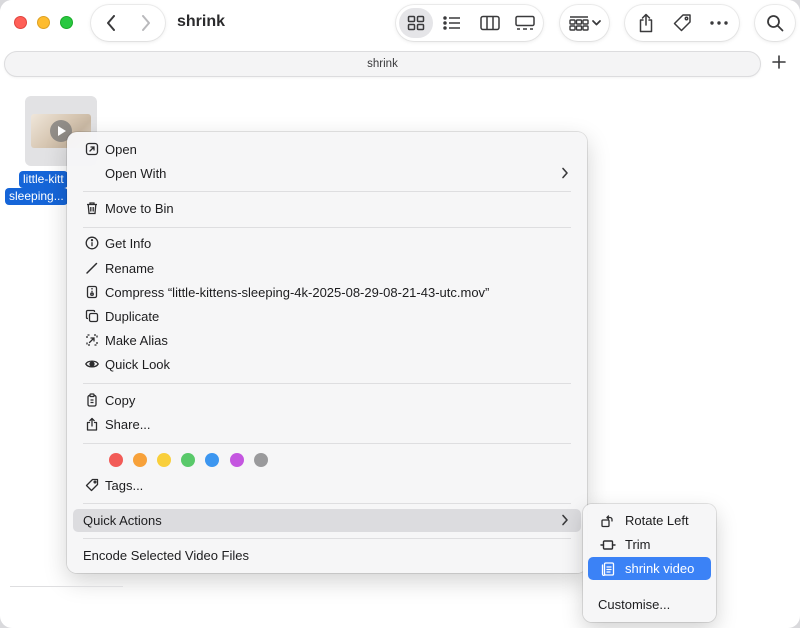 This screenshot has width=800, height=628. I want to click on column-view-button, so click(490, 23).